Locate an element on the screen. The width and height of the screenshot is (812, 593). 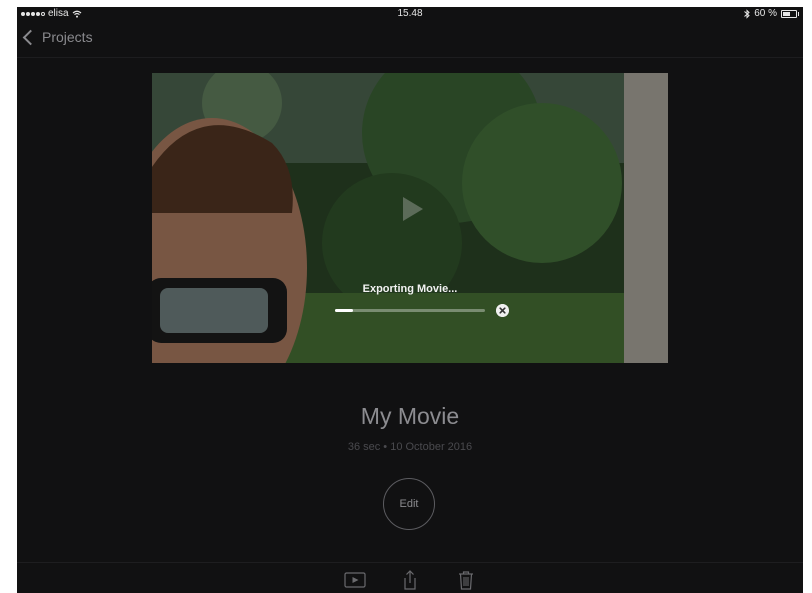
movie-title: My Movie is located at coordinates (410, 416).